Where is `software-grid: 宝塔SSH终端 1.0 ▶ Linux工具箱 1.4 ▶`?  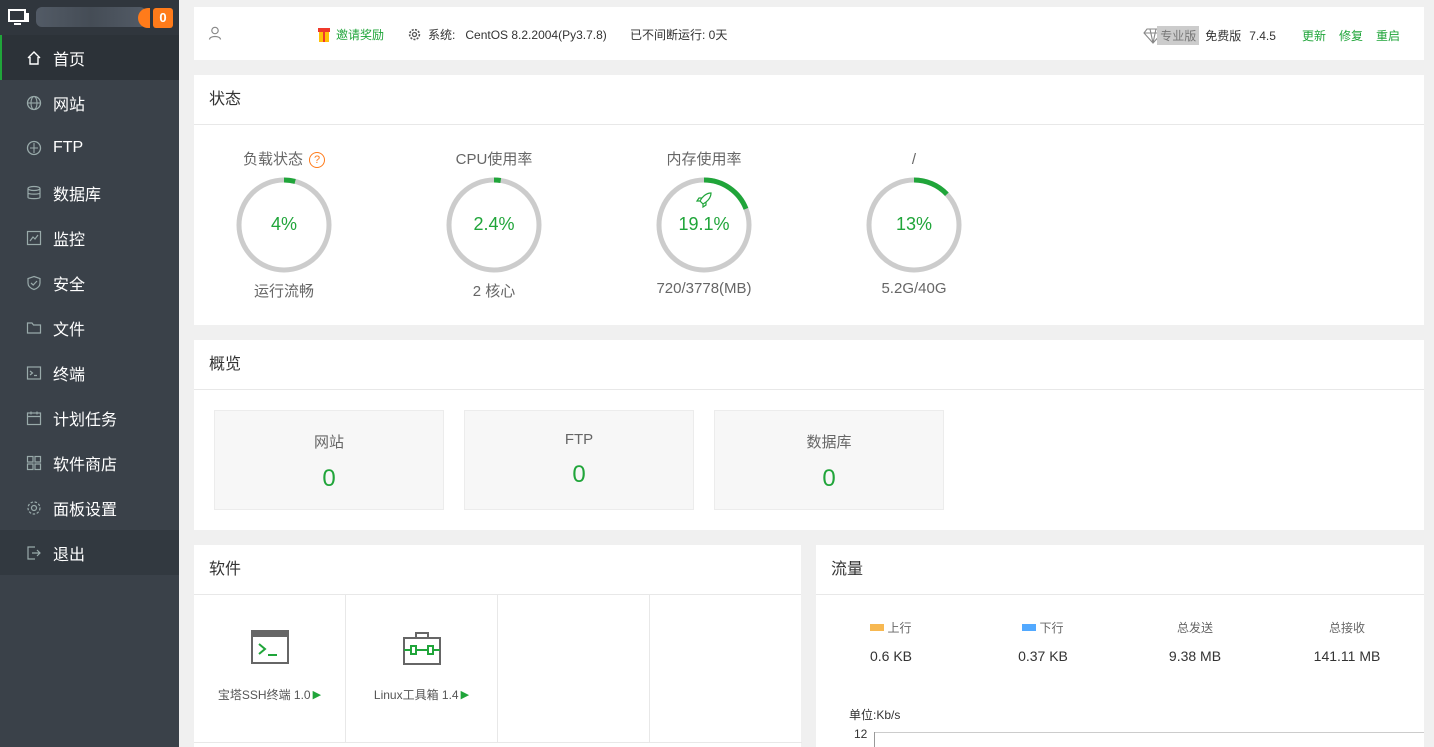
software-grid: 宝塔SSH终端 1.0 ▶ Linux工具箱 1.4 ▶ is located at coordinates (498, 671).